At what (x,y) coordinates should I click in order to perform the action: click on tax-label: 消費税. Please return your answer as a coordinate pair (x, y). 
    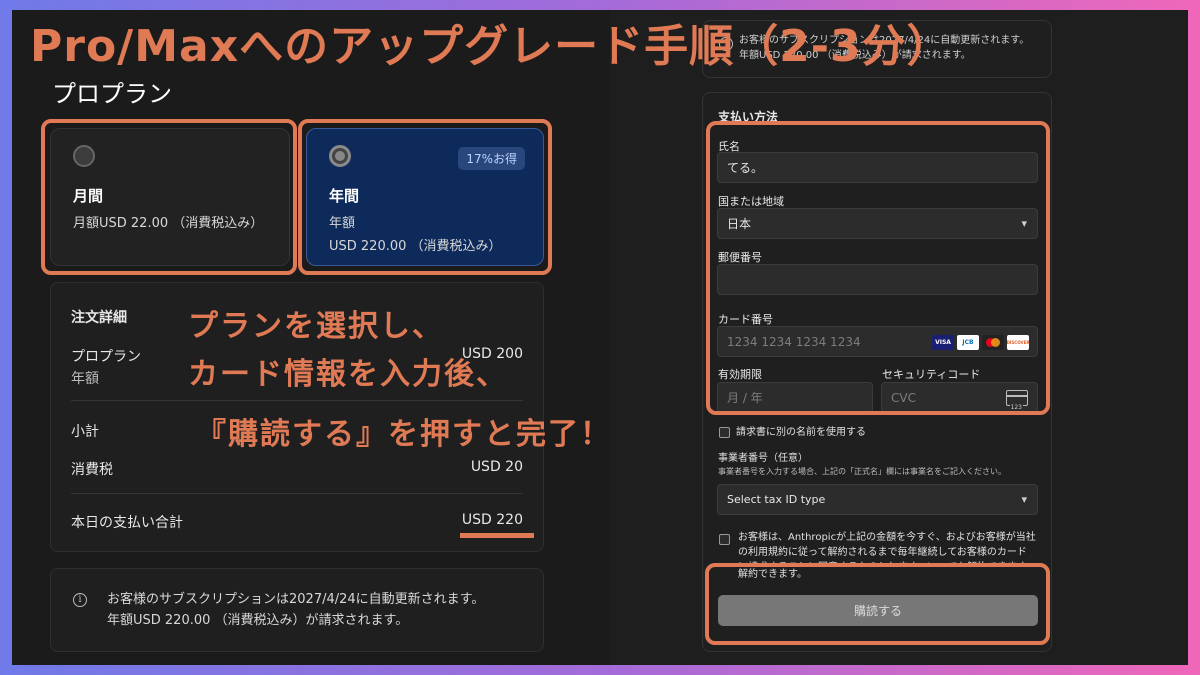
    Looking at the image, I should click on (92, 470).